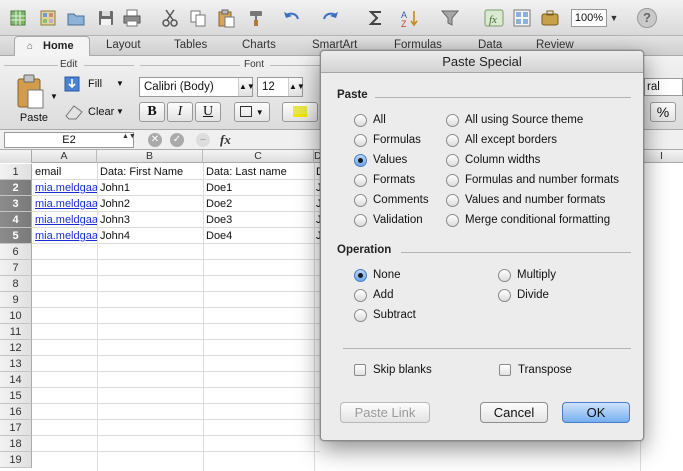 The image size is (683, 471). I want to click on redo-icon, so click(330, 18).